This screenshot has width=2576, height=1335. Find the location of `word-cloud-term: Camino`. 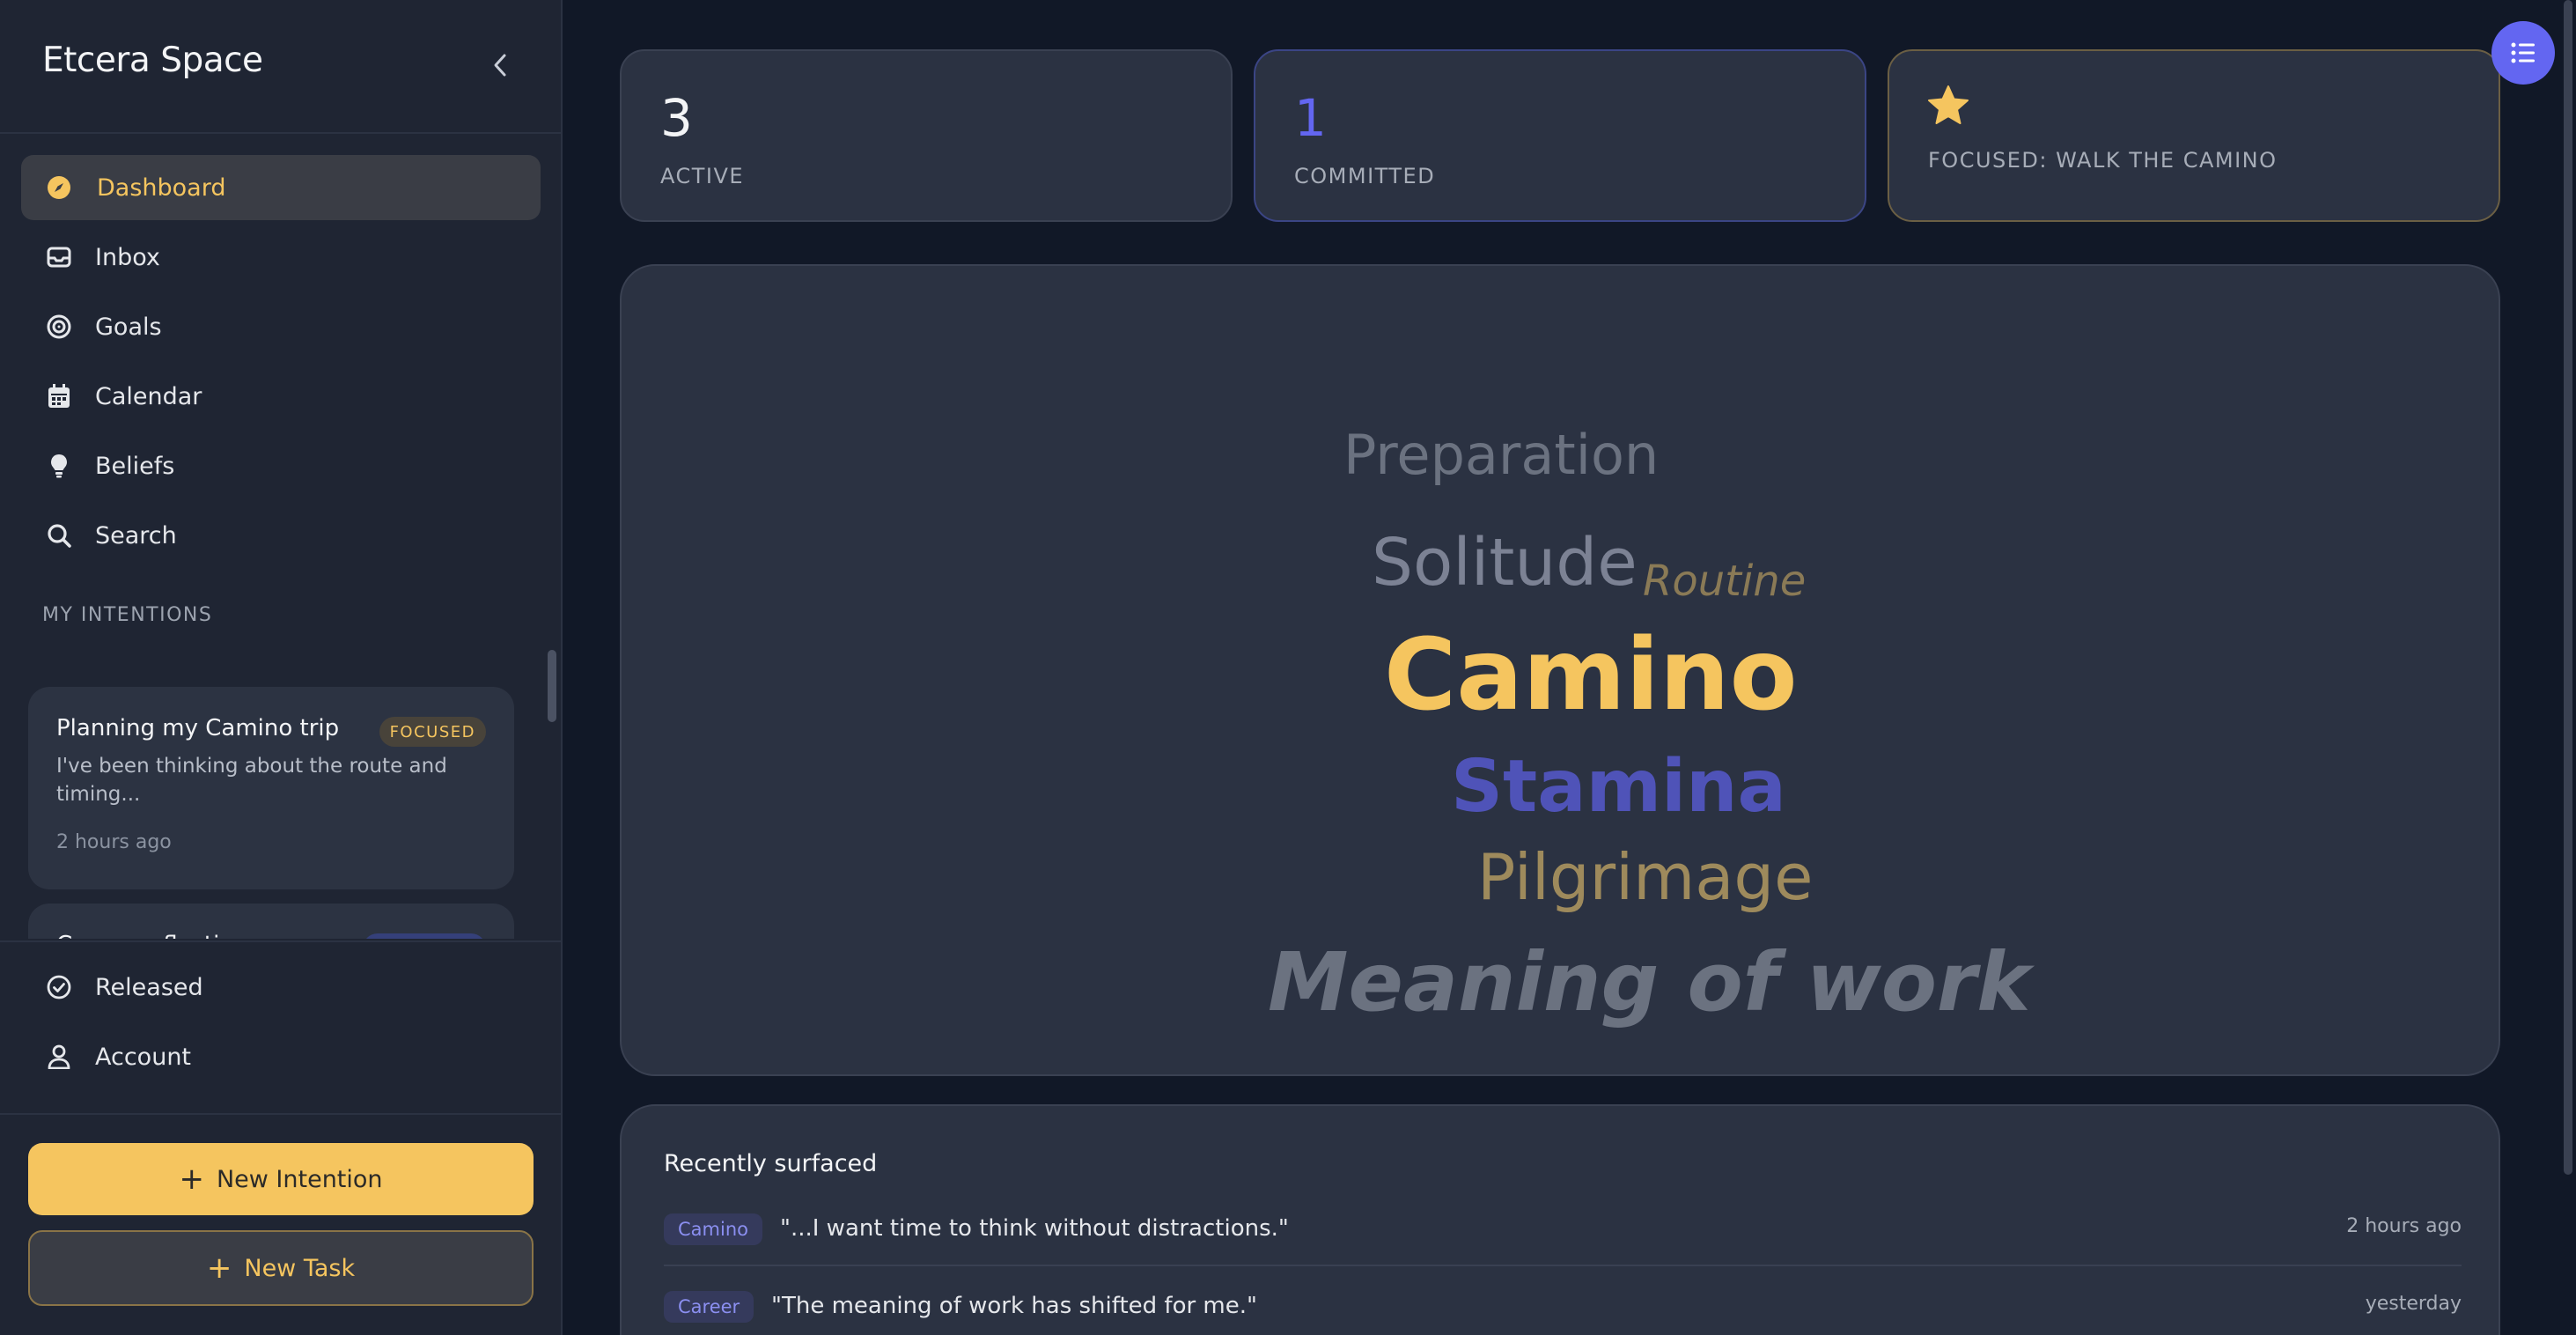

word-cloud-term: Camino is located at coordinates (1591, 675).